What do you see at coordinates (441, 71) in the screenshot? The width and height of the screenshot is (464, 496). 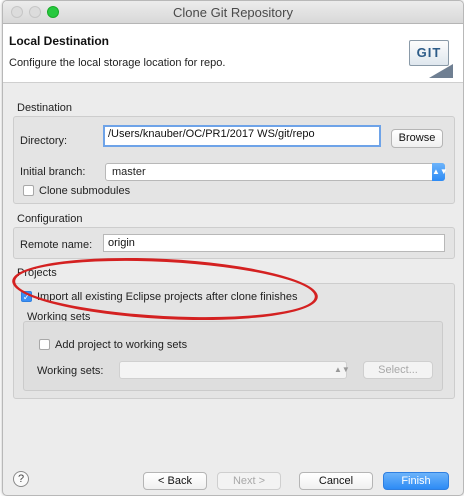 I see `logo-corner-decoration` at bounding box center [441, 71].